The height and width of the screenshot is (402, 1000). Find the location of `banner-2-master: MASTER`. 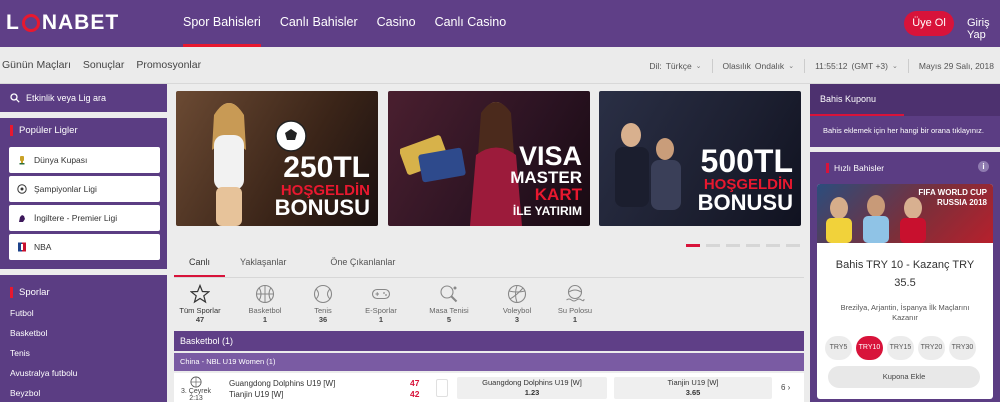

banner-2-master: MASTER is located at coordinates (546, 177).